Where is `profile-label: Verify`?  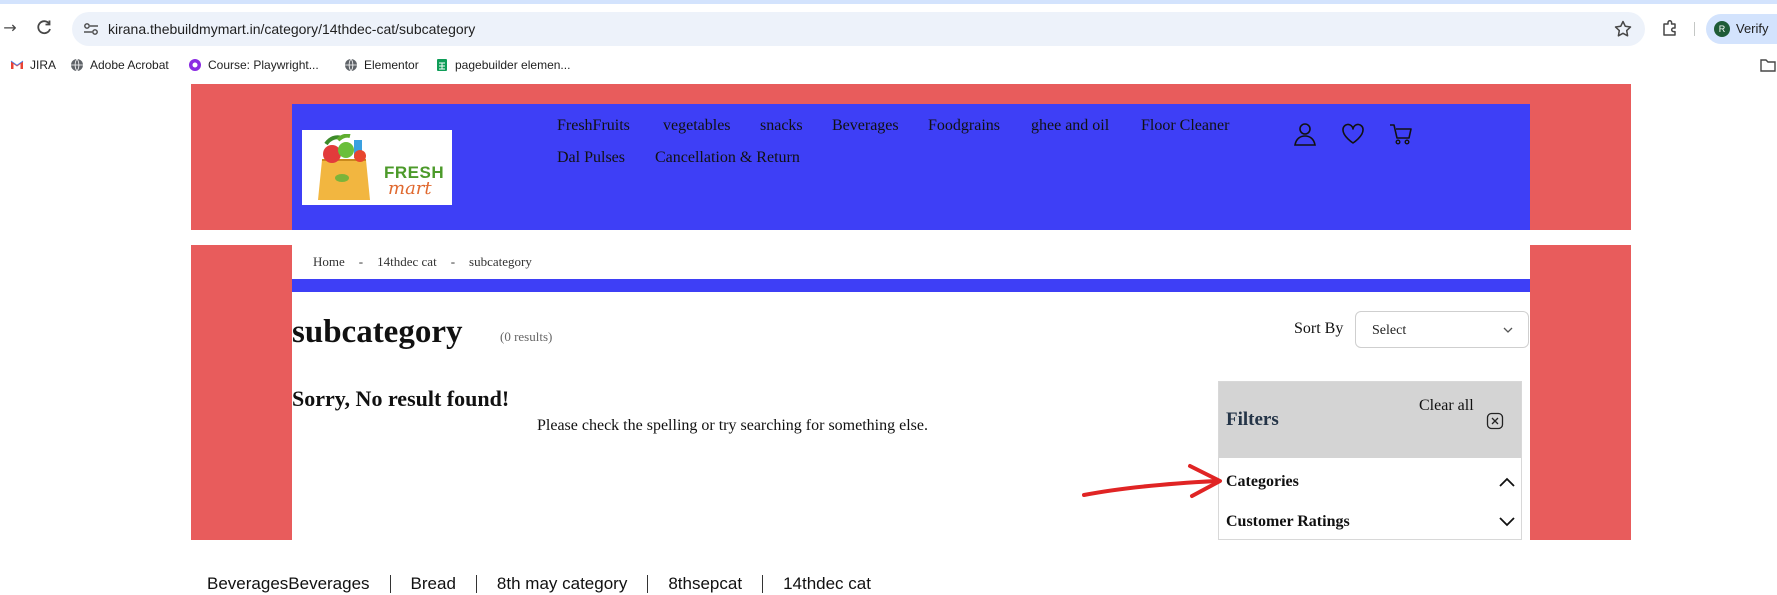
profile-label: Verify is located at coordinates (1752, 28).